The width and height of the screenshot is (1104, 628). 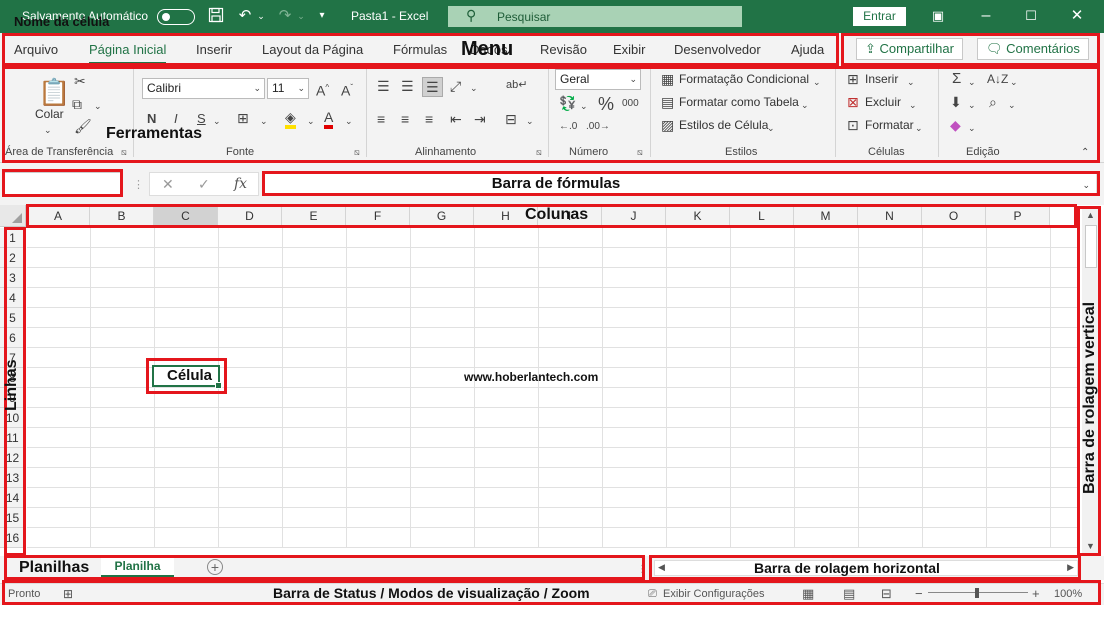 I want to click on decrease-decimal-icon: .00→, so click(x=598, y=127).